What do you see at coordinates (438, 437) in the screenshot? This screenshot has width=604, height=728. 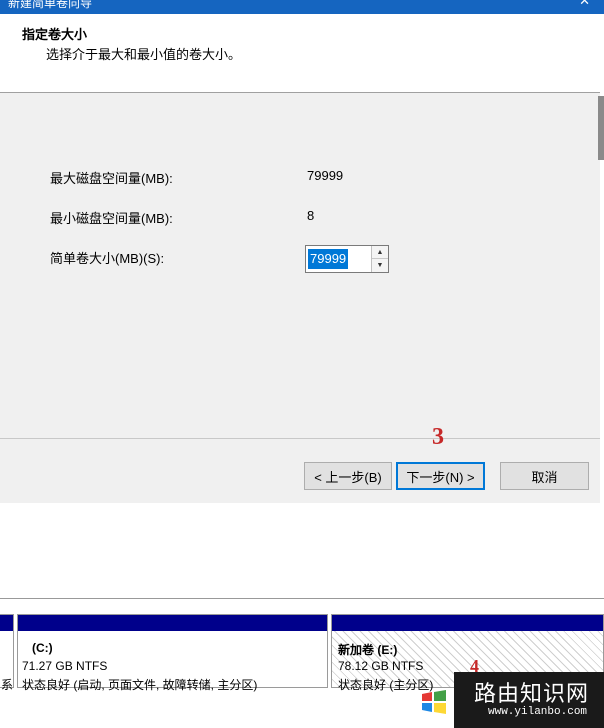 I see `step-3-annotation: 3` at bounding box center [438, 437].